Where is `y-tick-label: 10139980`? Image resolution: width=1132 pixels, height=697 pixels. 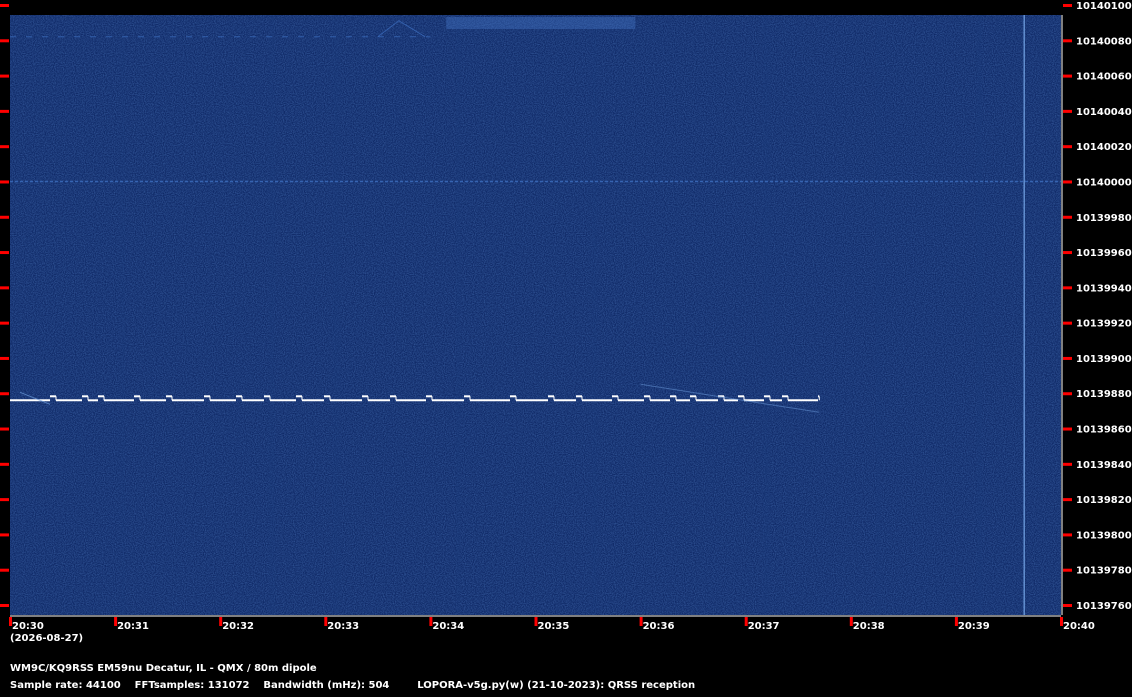 y-tick-label: 10139980 is located at coordinates (1104, 218).